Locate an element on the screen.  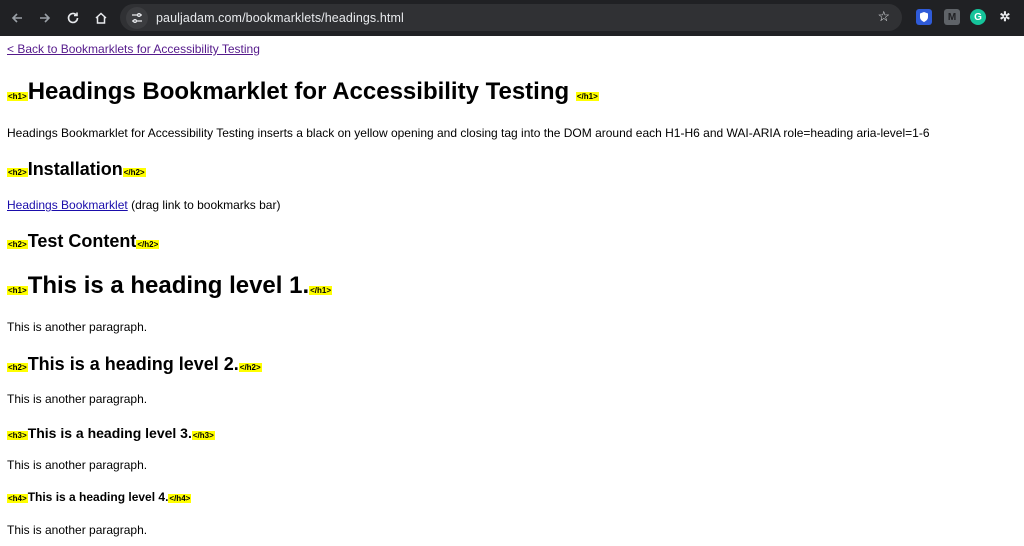
bookmarklet-hint: (drag link to bookmarks bar) is located at coordinates (204, 205).